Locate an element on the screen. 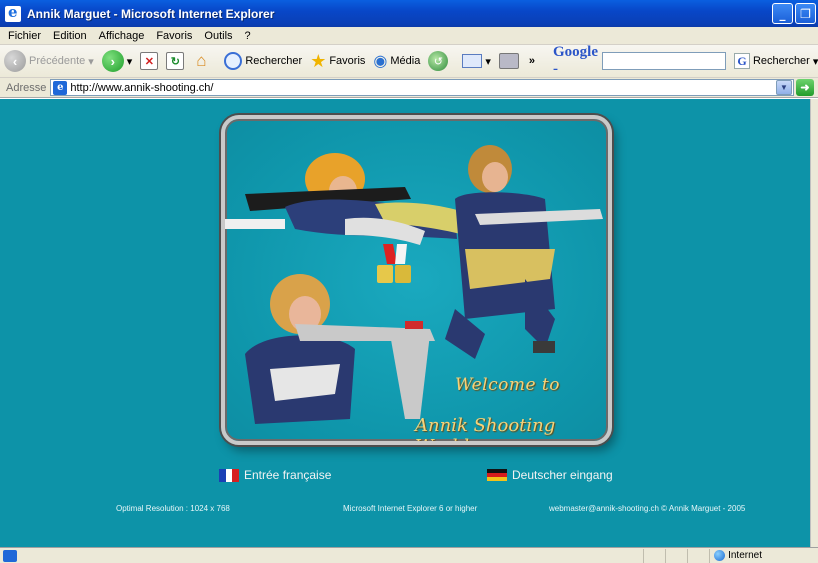 Image resolution: width=818 pixels, height=563 pixels. search-label: Rechercher is located at coordinates (274, 61).